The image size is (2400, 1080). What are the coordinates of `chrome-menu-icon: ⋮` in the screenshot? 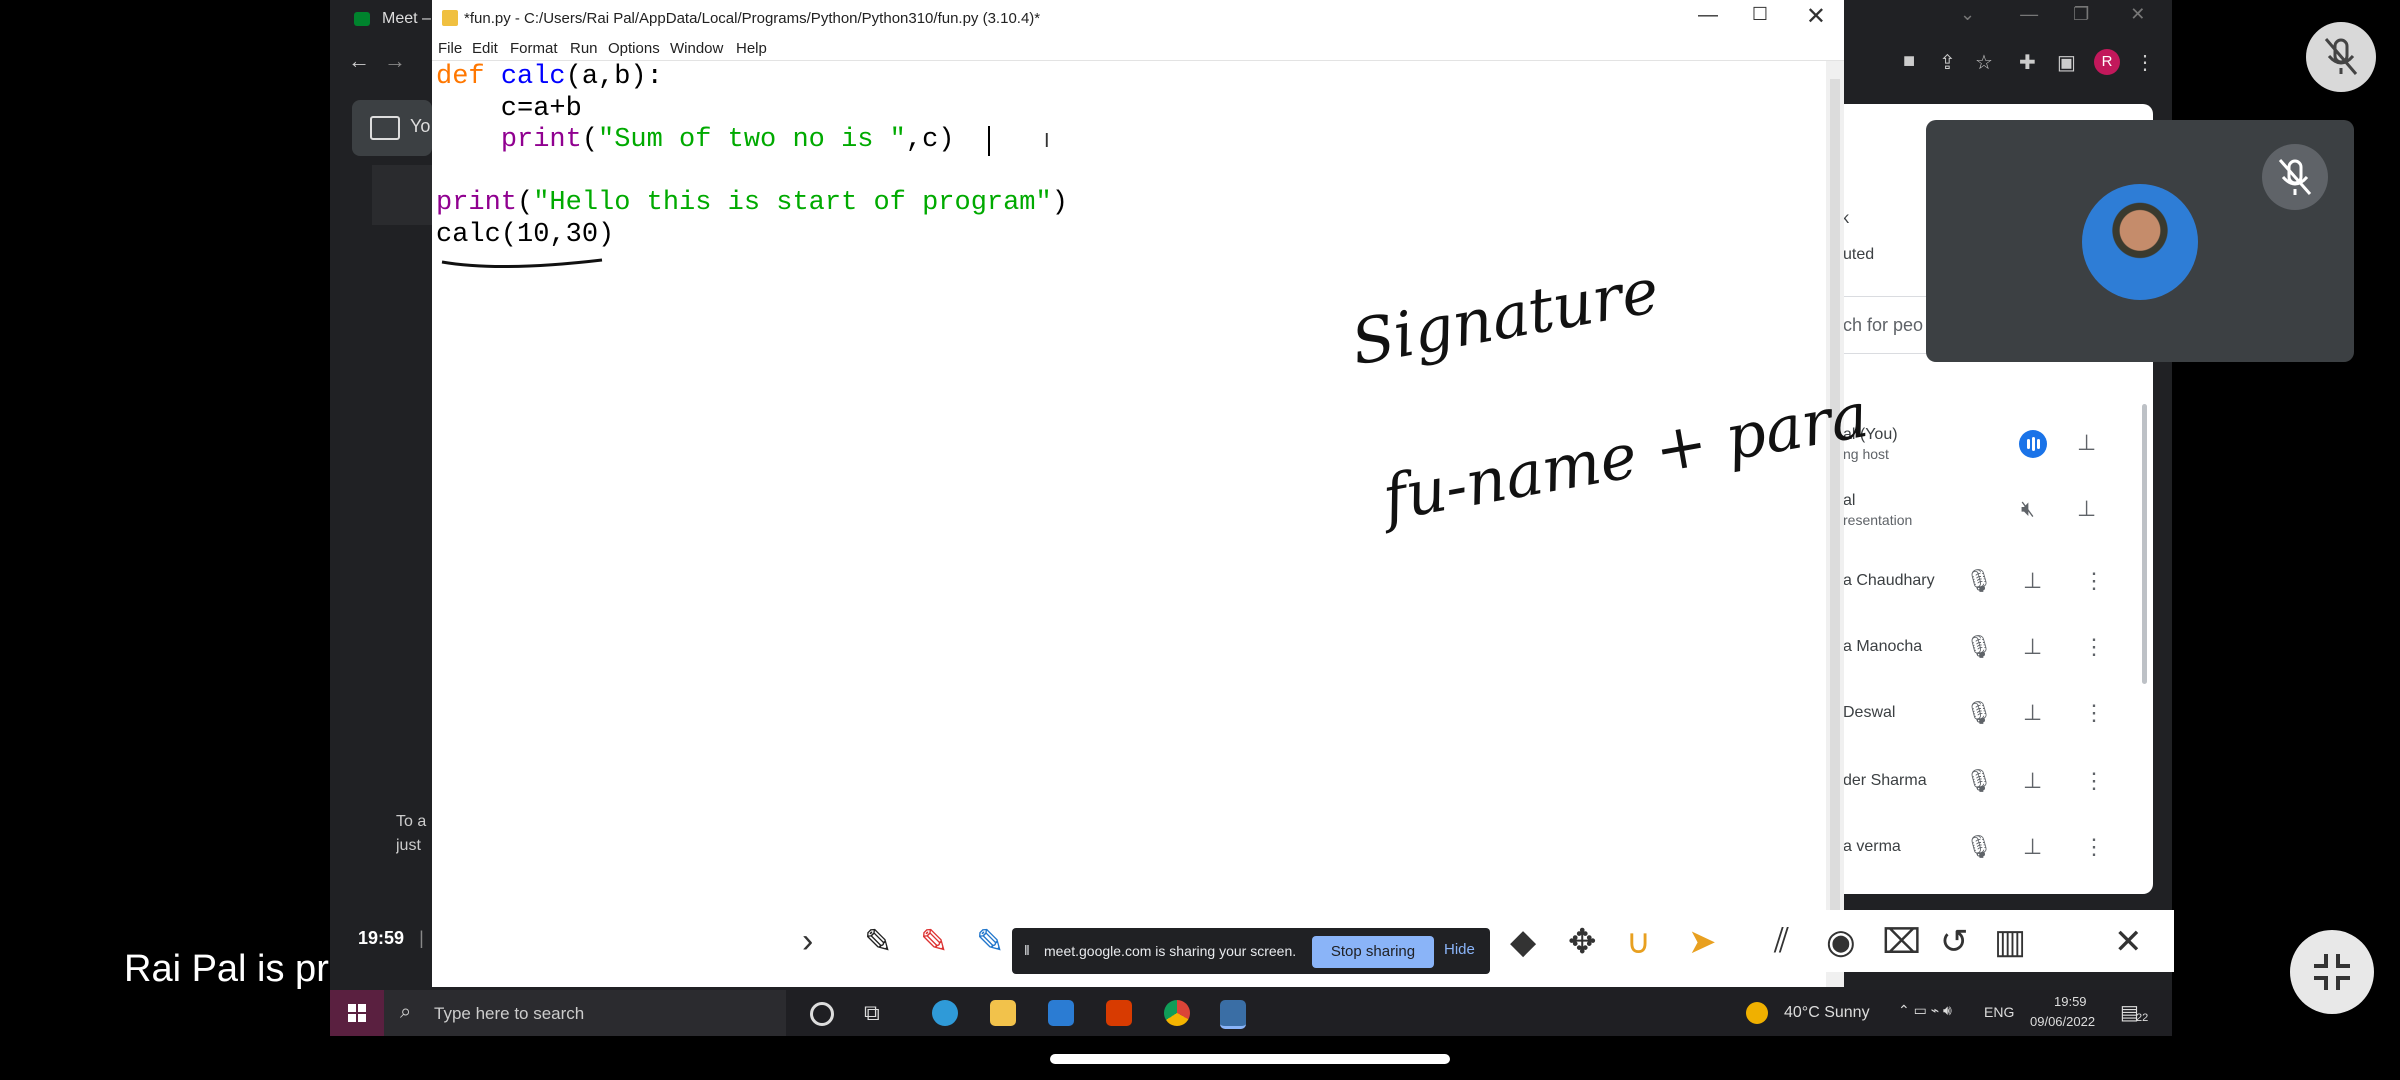 It's located at (2145, 62).